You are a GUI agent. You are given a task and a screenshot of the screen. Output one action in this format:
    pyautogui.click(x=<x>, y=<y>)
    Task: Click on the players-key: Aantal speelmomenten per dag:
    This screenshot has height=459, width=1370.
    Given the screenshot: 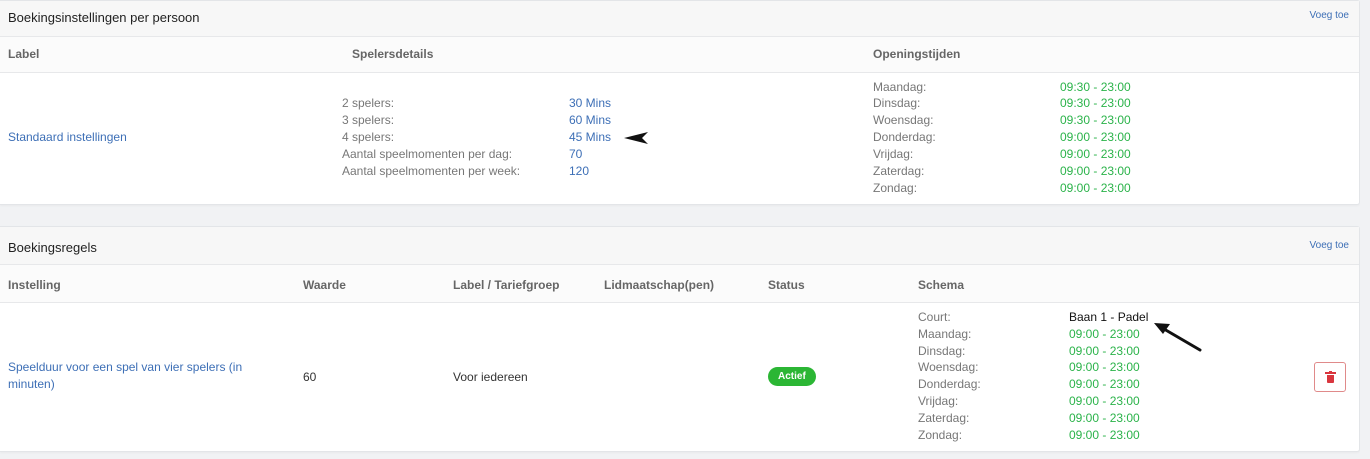 What is the action you would take?
    pyautogui.click(x=427, y=154)
    